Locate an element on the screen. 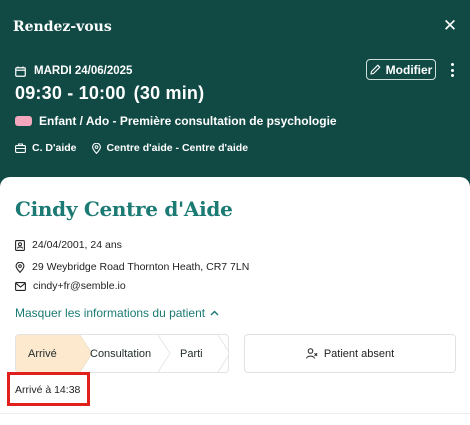 The image size is (470, 425). practitioner: C. D'aide is located at coordinates (46, 148).